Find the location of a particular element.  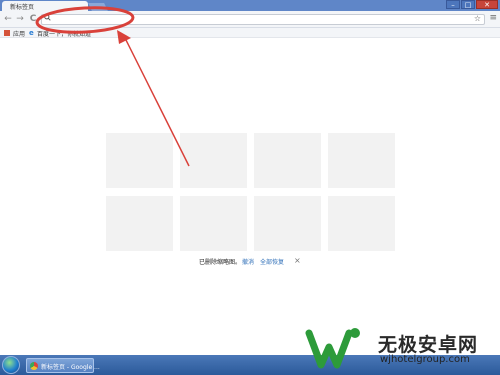

watermark-url: wjhotelgroup.com is located at coordinates (425, 359).